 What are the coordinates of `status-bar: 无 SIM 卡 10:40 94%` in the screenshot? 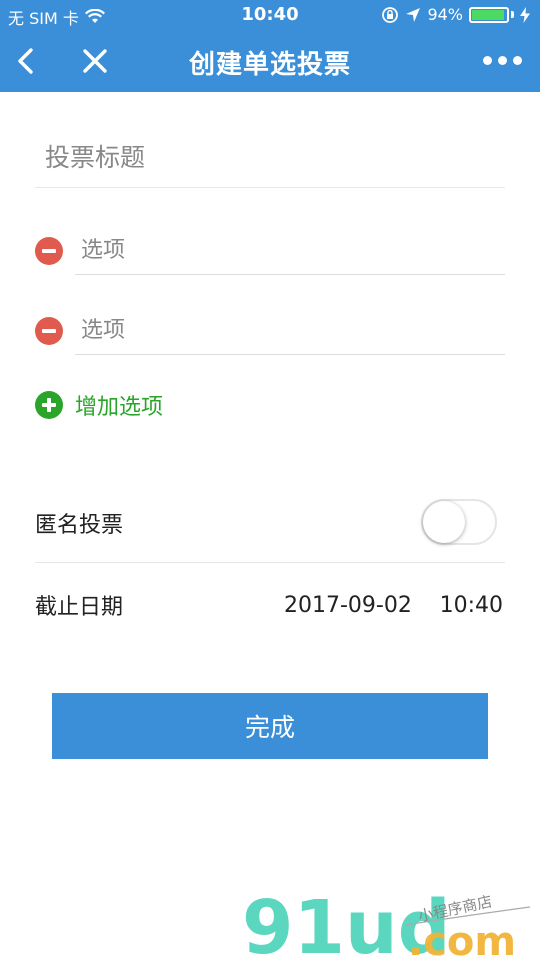 It's located at (270, 15).